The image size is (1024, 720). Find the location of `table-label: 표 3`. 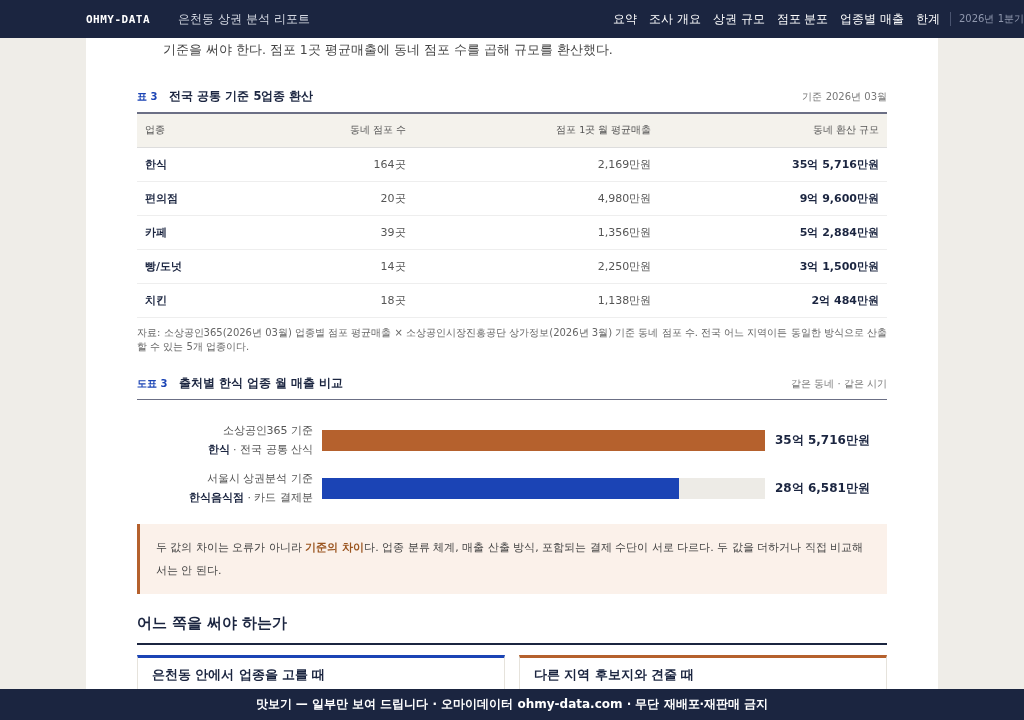

table-label: 표 3 is located at coordinates (147, 97).